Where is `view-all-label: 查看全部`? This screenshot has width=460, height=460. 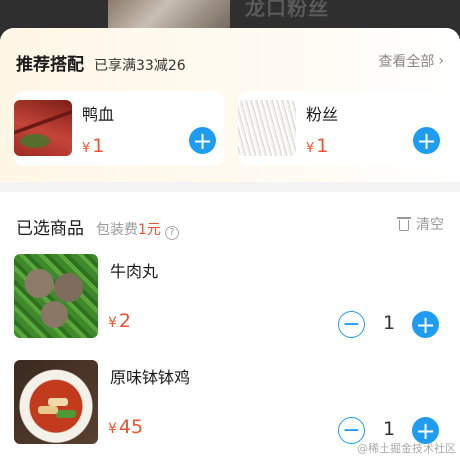
view-all-label: 查看全部 is located at coordinates (406, 62).